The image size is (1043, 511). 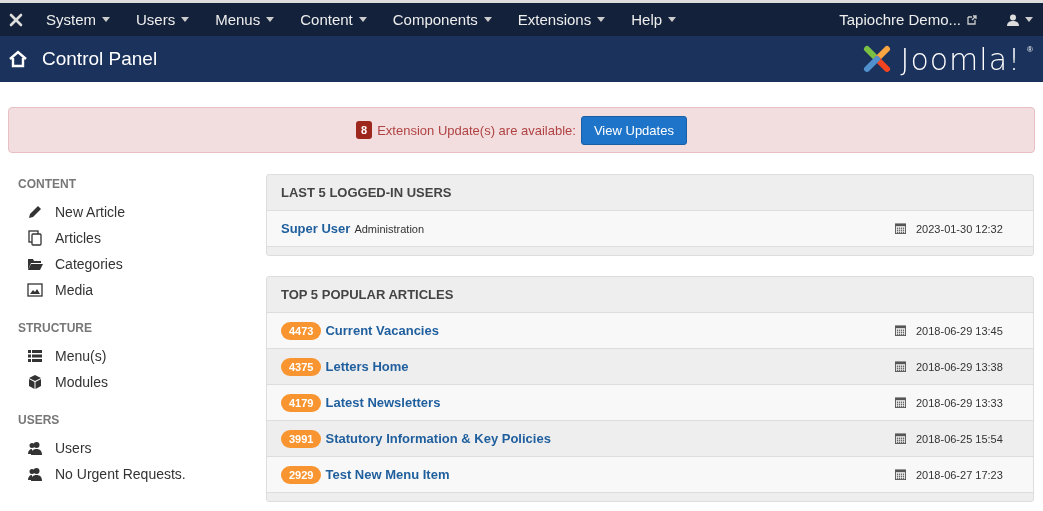 I want to click on list-icon, so click(x=35, y=356).